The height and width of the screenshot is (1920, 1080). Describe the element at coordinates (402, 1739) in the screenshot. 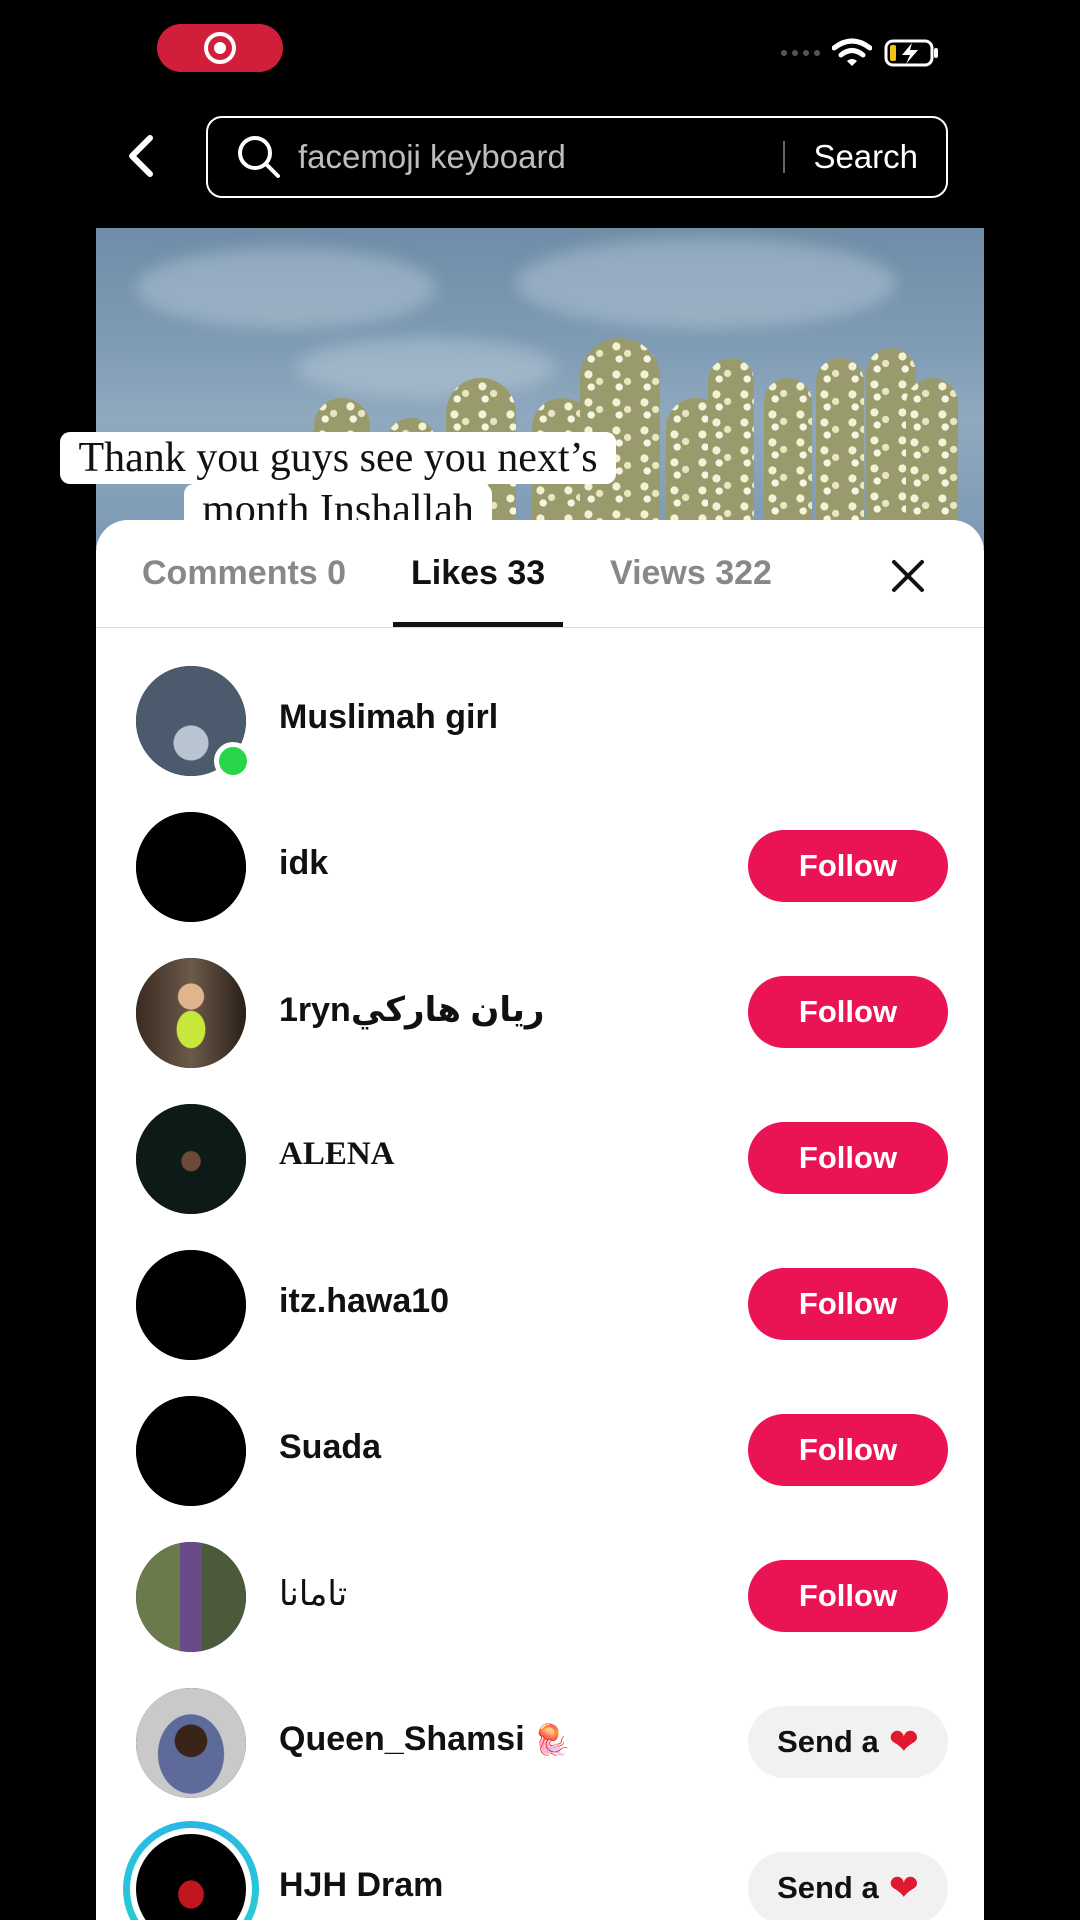

I see `username-text: Queen_Shamsi` at that location.